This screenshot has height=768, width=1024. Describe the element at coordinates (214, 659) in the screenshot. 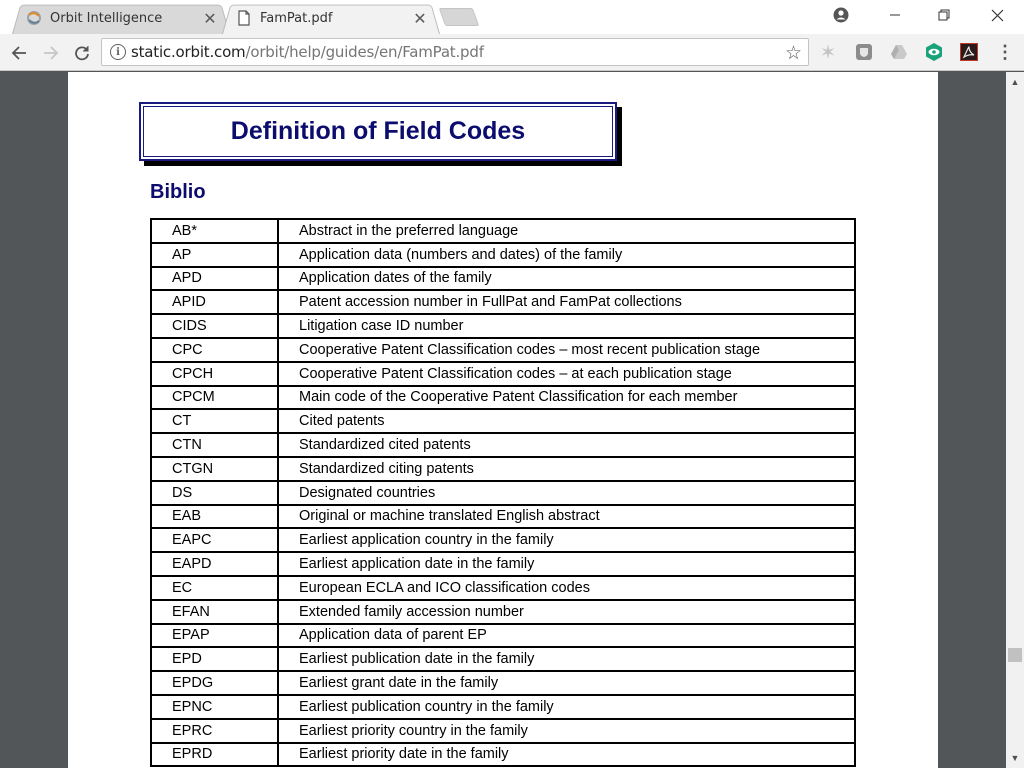

I see `field-code-cell: EPD` at that location.